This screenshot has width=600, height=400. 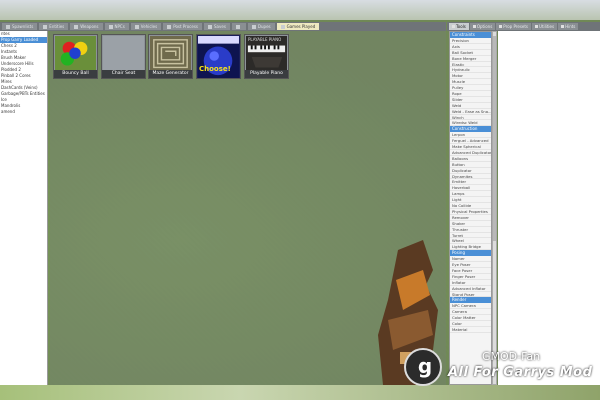 I want to click on scrollbar-thumb, so click(x=494, y=138).